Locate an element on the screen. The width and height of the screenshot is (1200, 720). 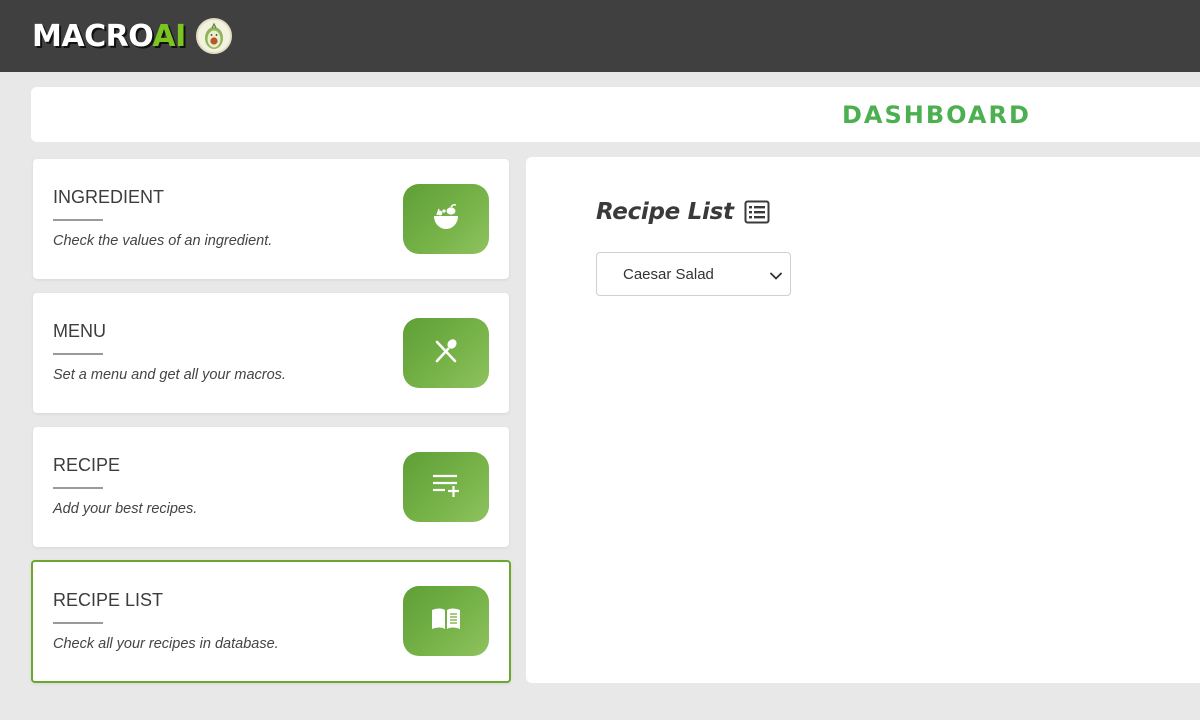
card-menu: MENU Set a menu and get all your macros. is located at coordinates (271, 353).